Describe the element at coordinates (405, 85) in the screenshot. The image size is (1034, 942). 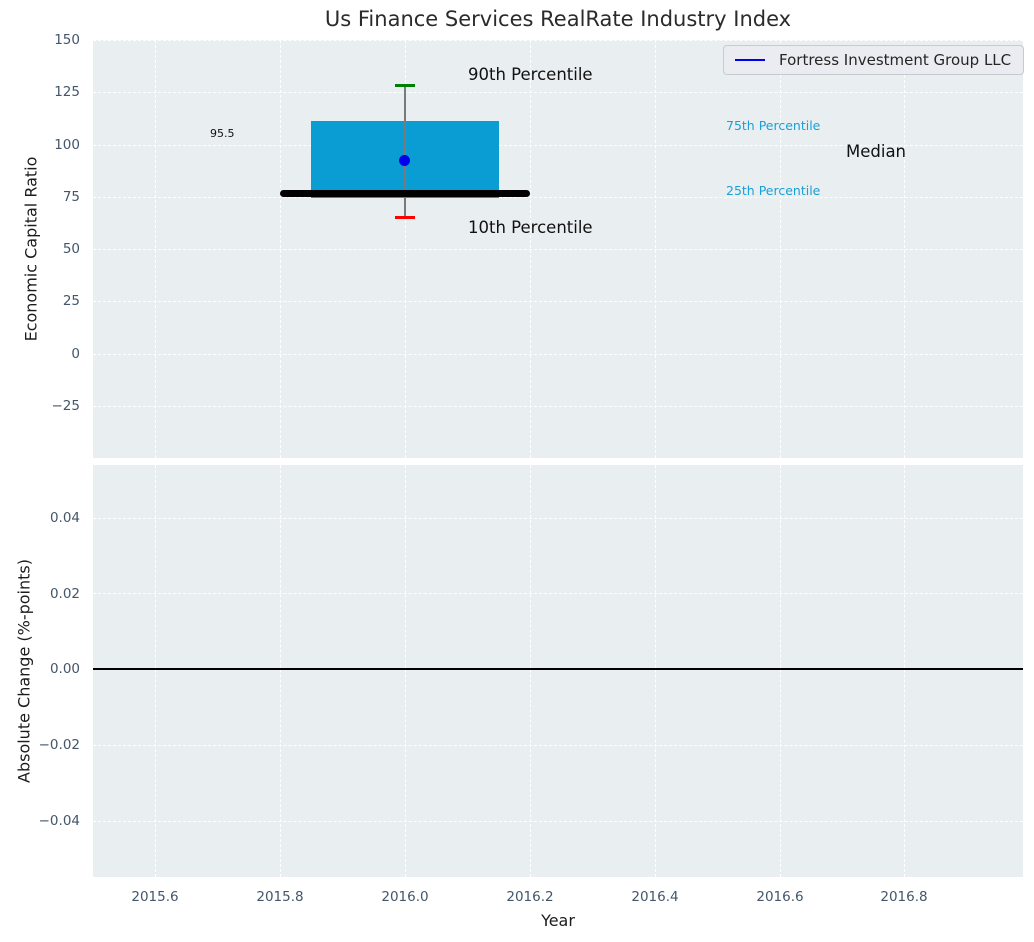
I see `p90-cap` at that location.